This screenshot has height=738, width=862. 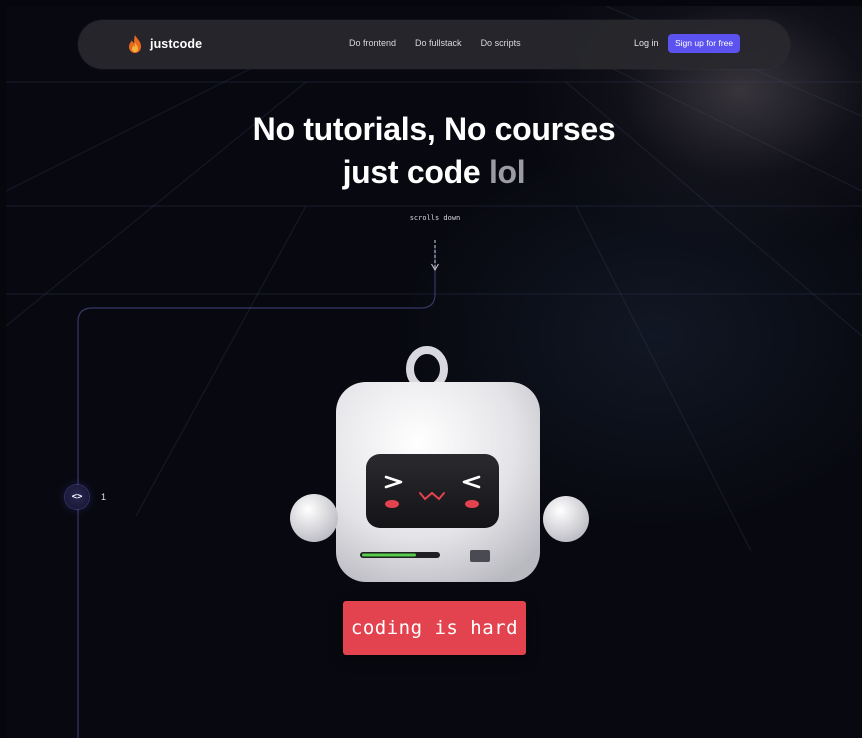 What do you see at coordinates (434, 129) in the screenshot?
I see `hero-line-1: No tutorials, No courses` at bounding box center [434, 129].